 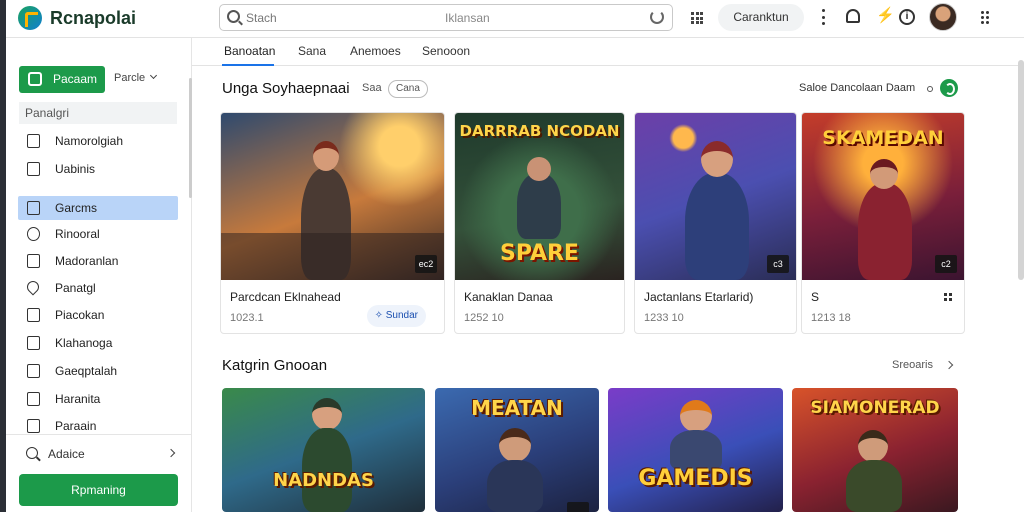 I want to click on section-title: Unga Soyhaepnaai, so click(x=286, y=88).